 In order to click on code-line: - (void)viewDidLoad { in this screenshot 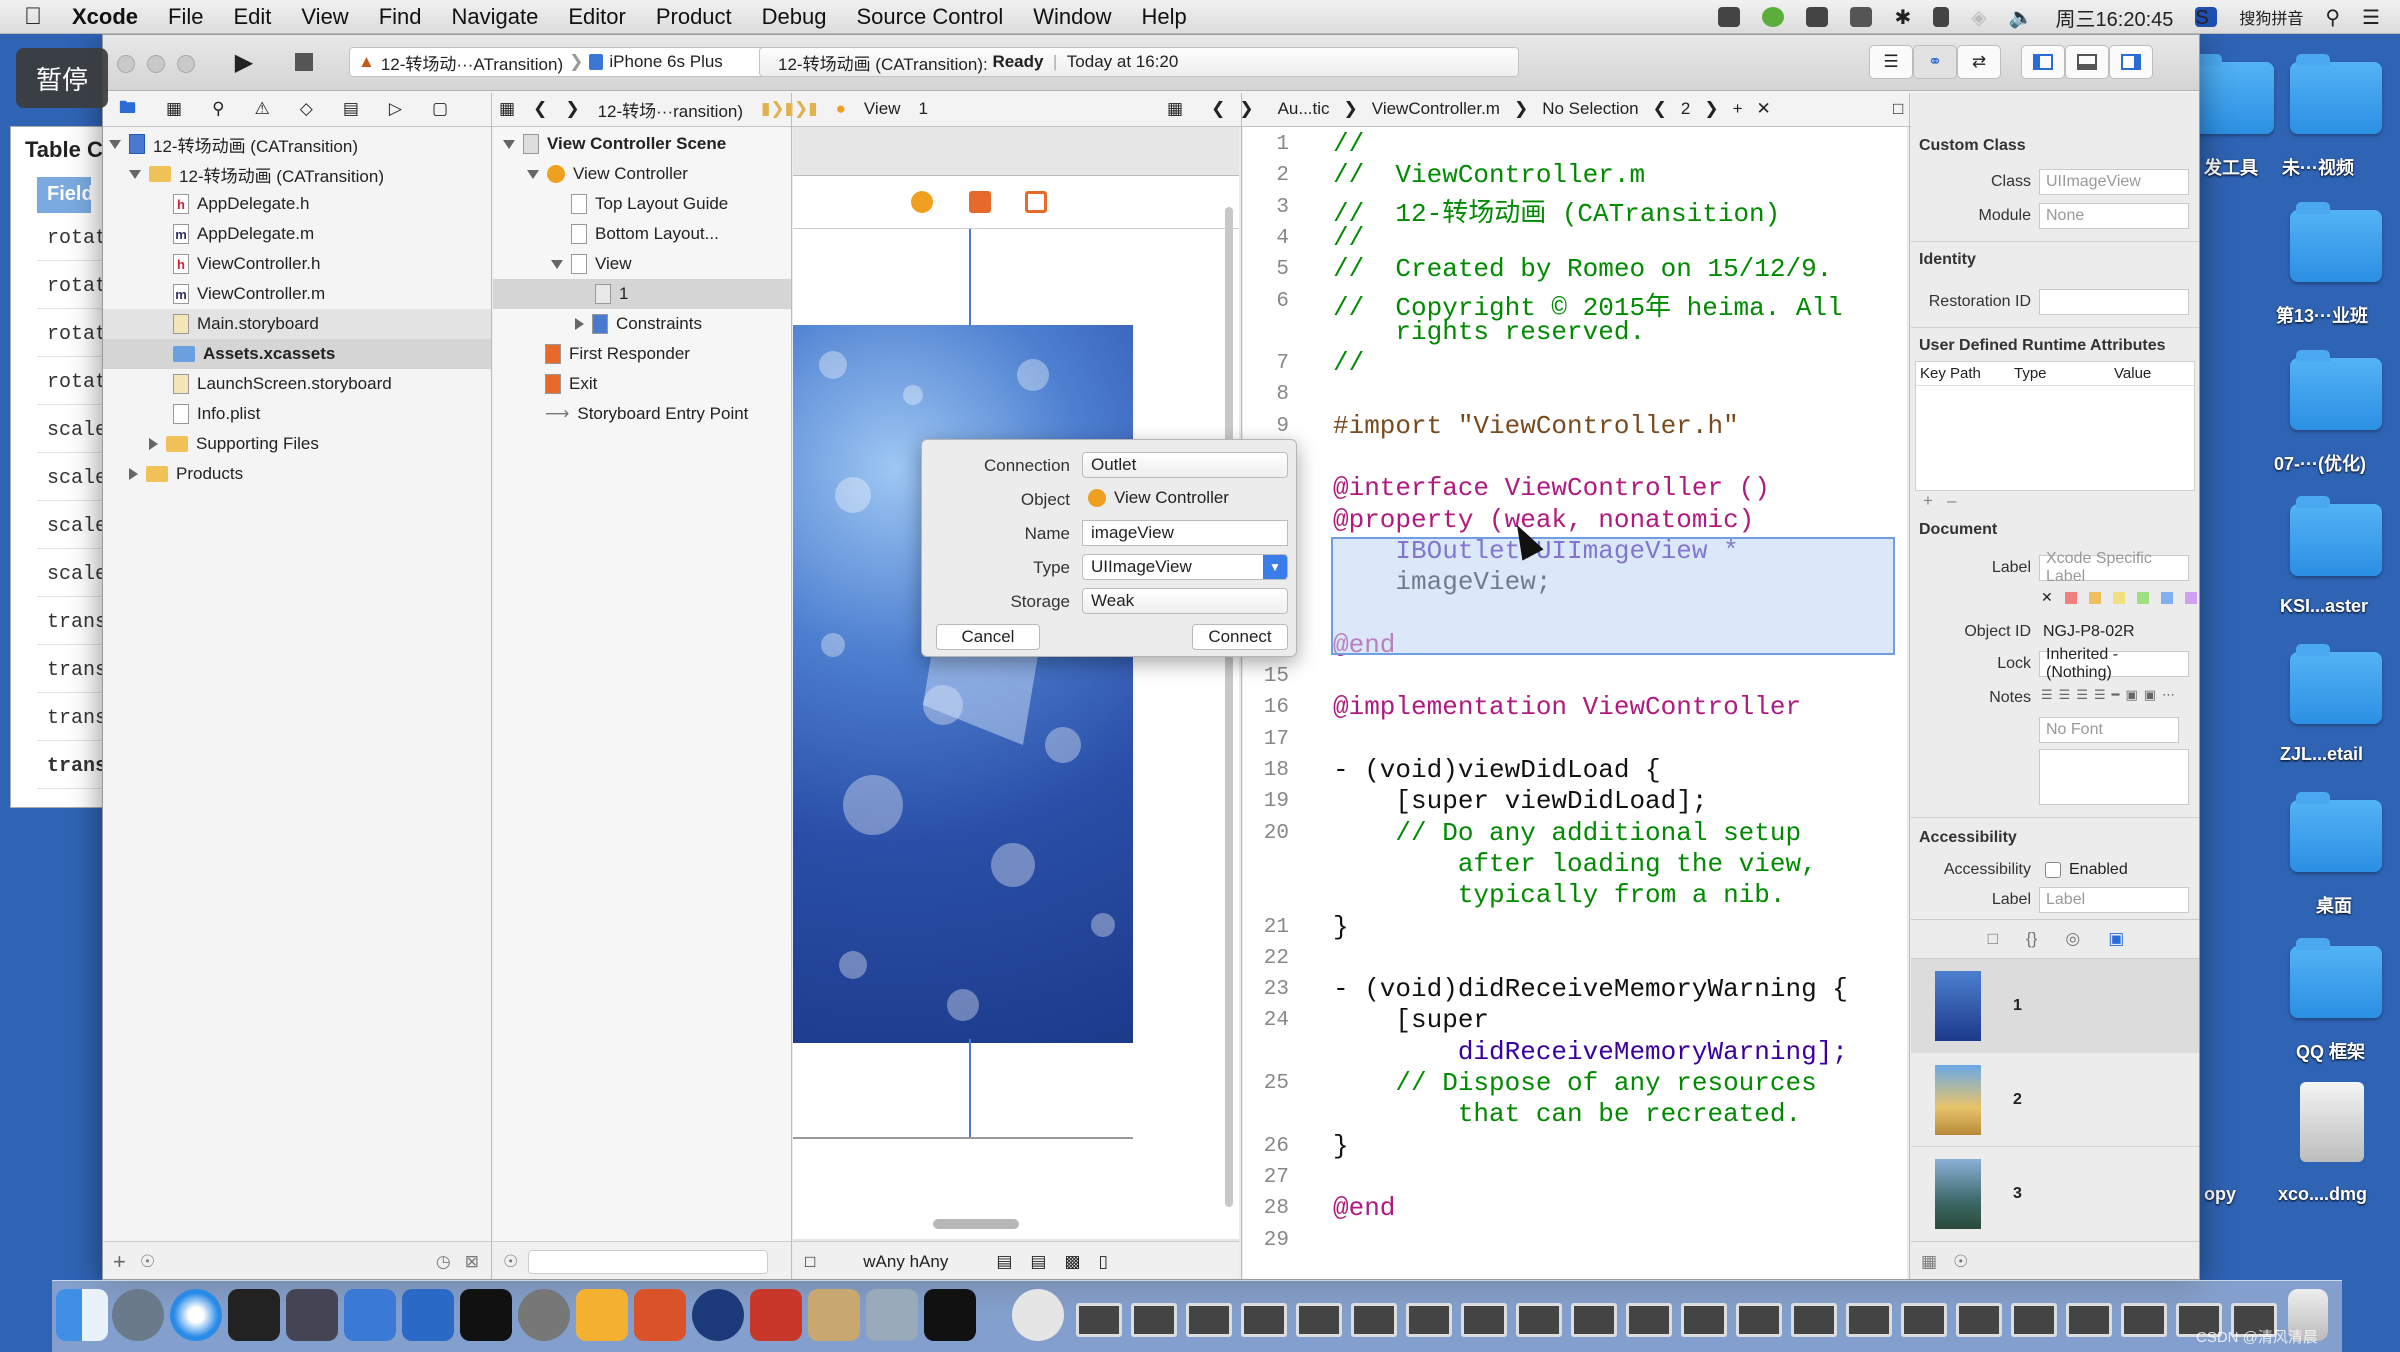, I will do `click(1497, 770)`.